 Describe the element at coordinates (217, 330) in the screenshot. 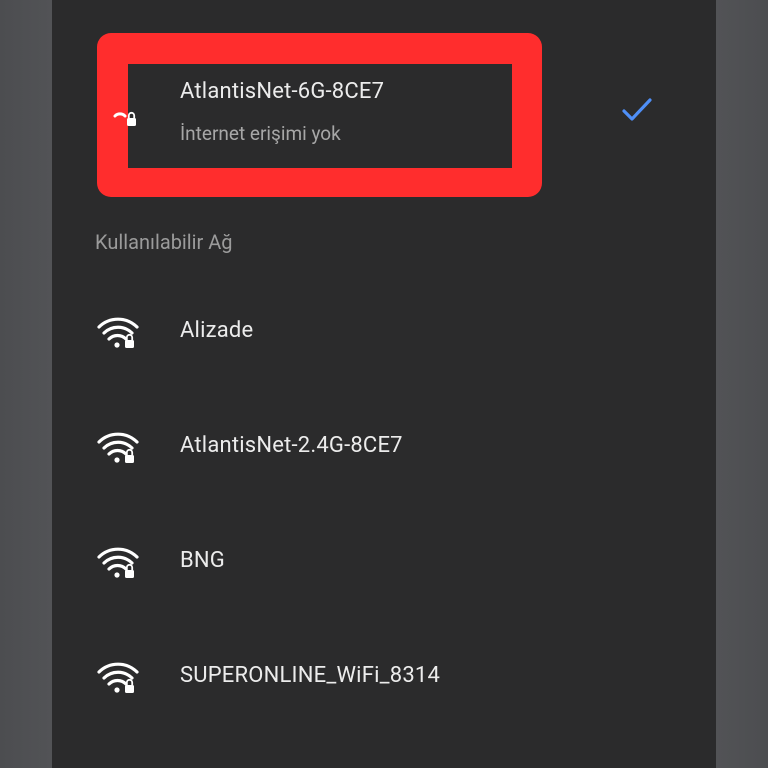

I see `network-name: Alizade` at that location.